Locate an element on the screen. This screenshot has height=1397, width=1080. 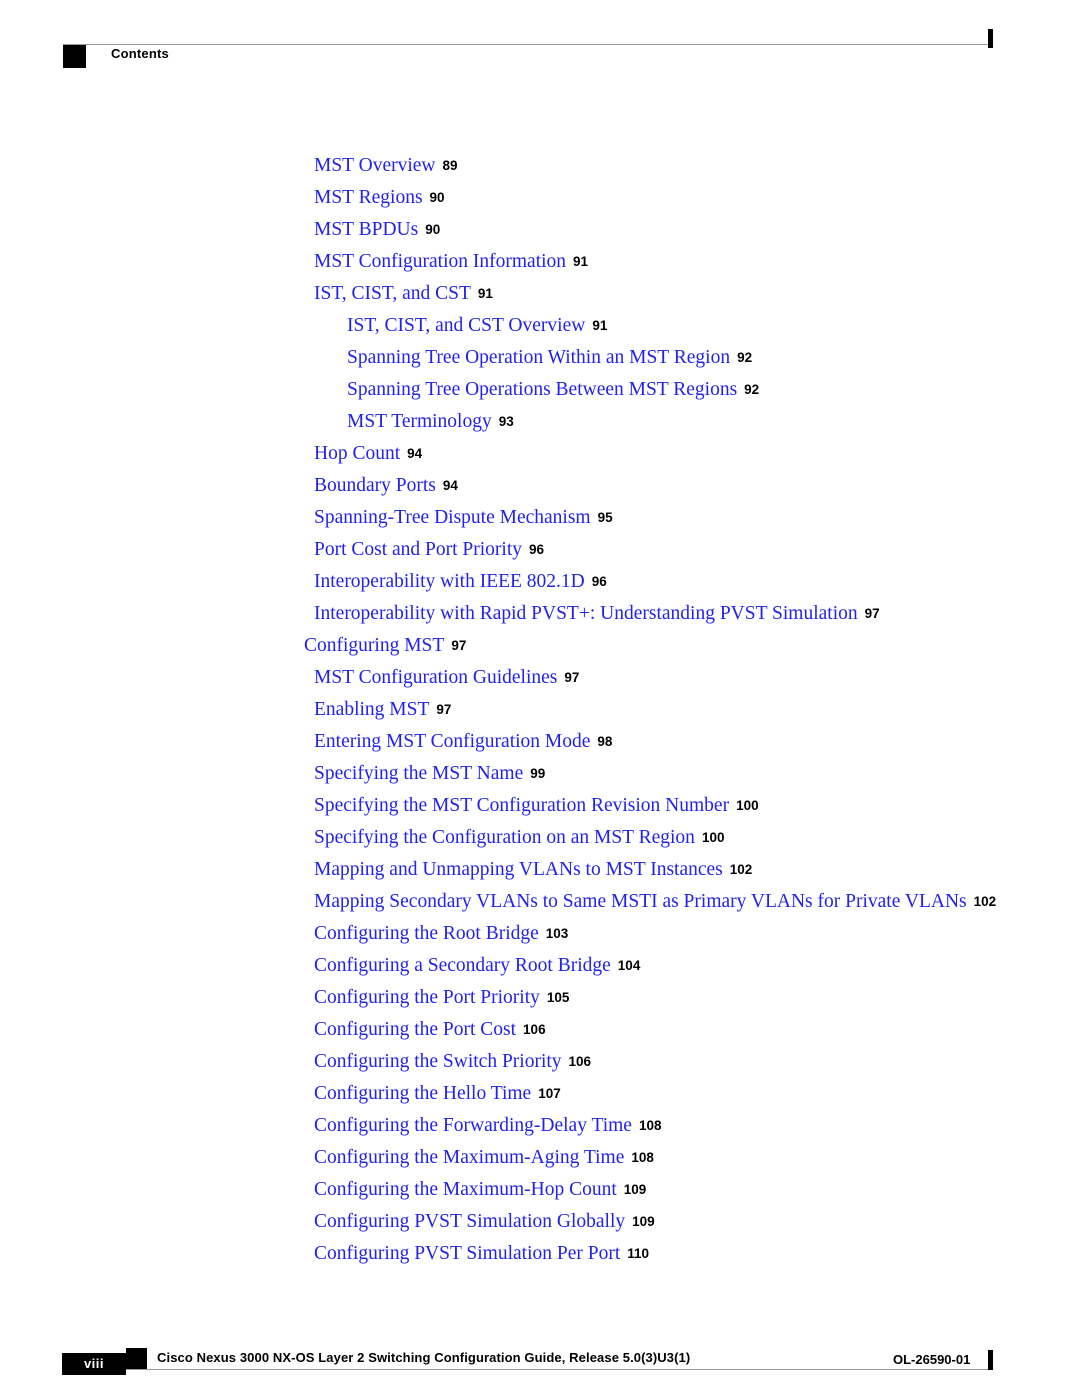
toc-entry: Hop Count 94 is located at coordinates (540, 454).